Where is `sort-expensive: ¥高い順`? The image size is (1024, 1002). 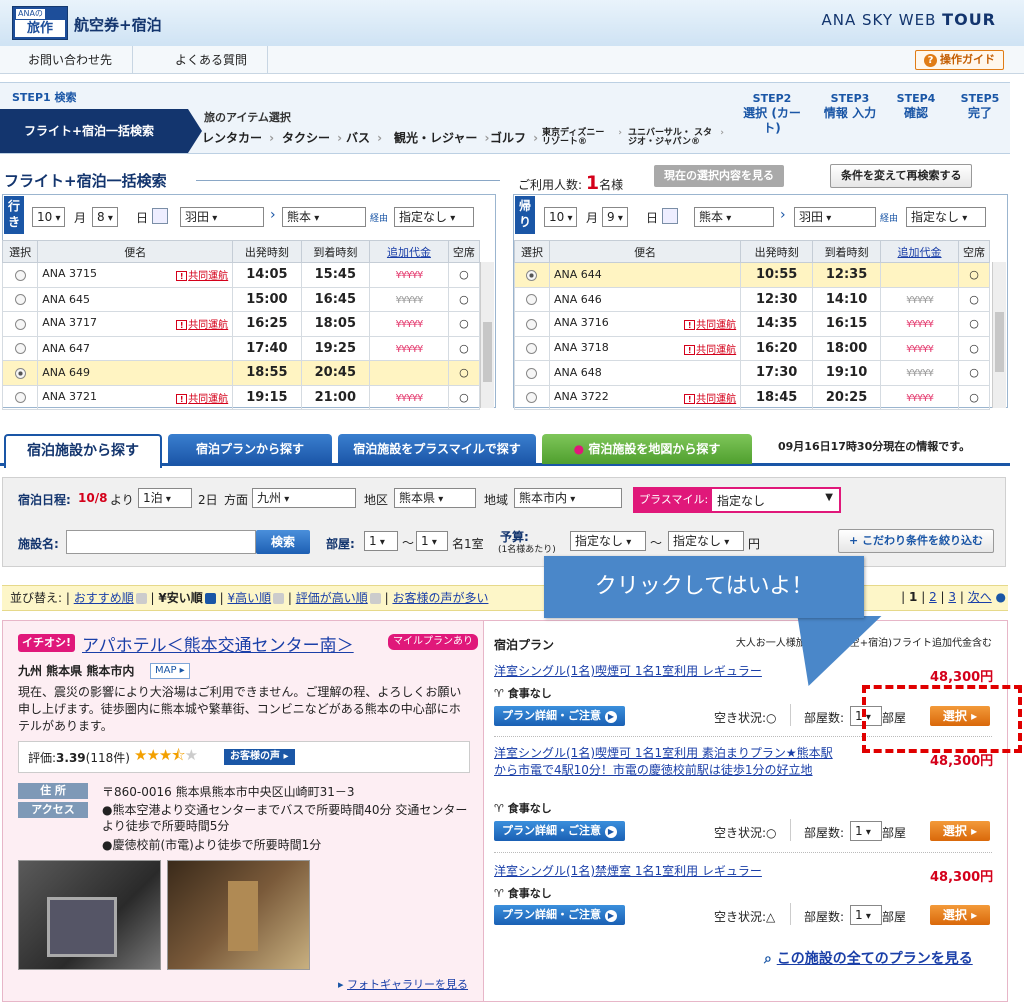 sort-expensive: ¥高い順 is located at coordinates (249, 598).